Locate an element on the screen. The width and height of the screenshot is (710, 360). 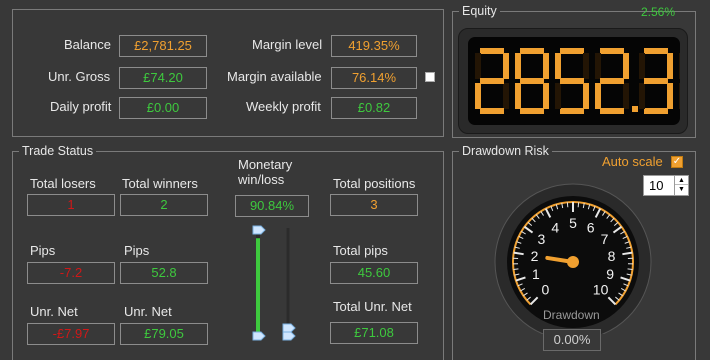
margin-level-label: Margin level is located at coordinates (287, 44).